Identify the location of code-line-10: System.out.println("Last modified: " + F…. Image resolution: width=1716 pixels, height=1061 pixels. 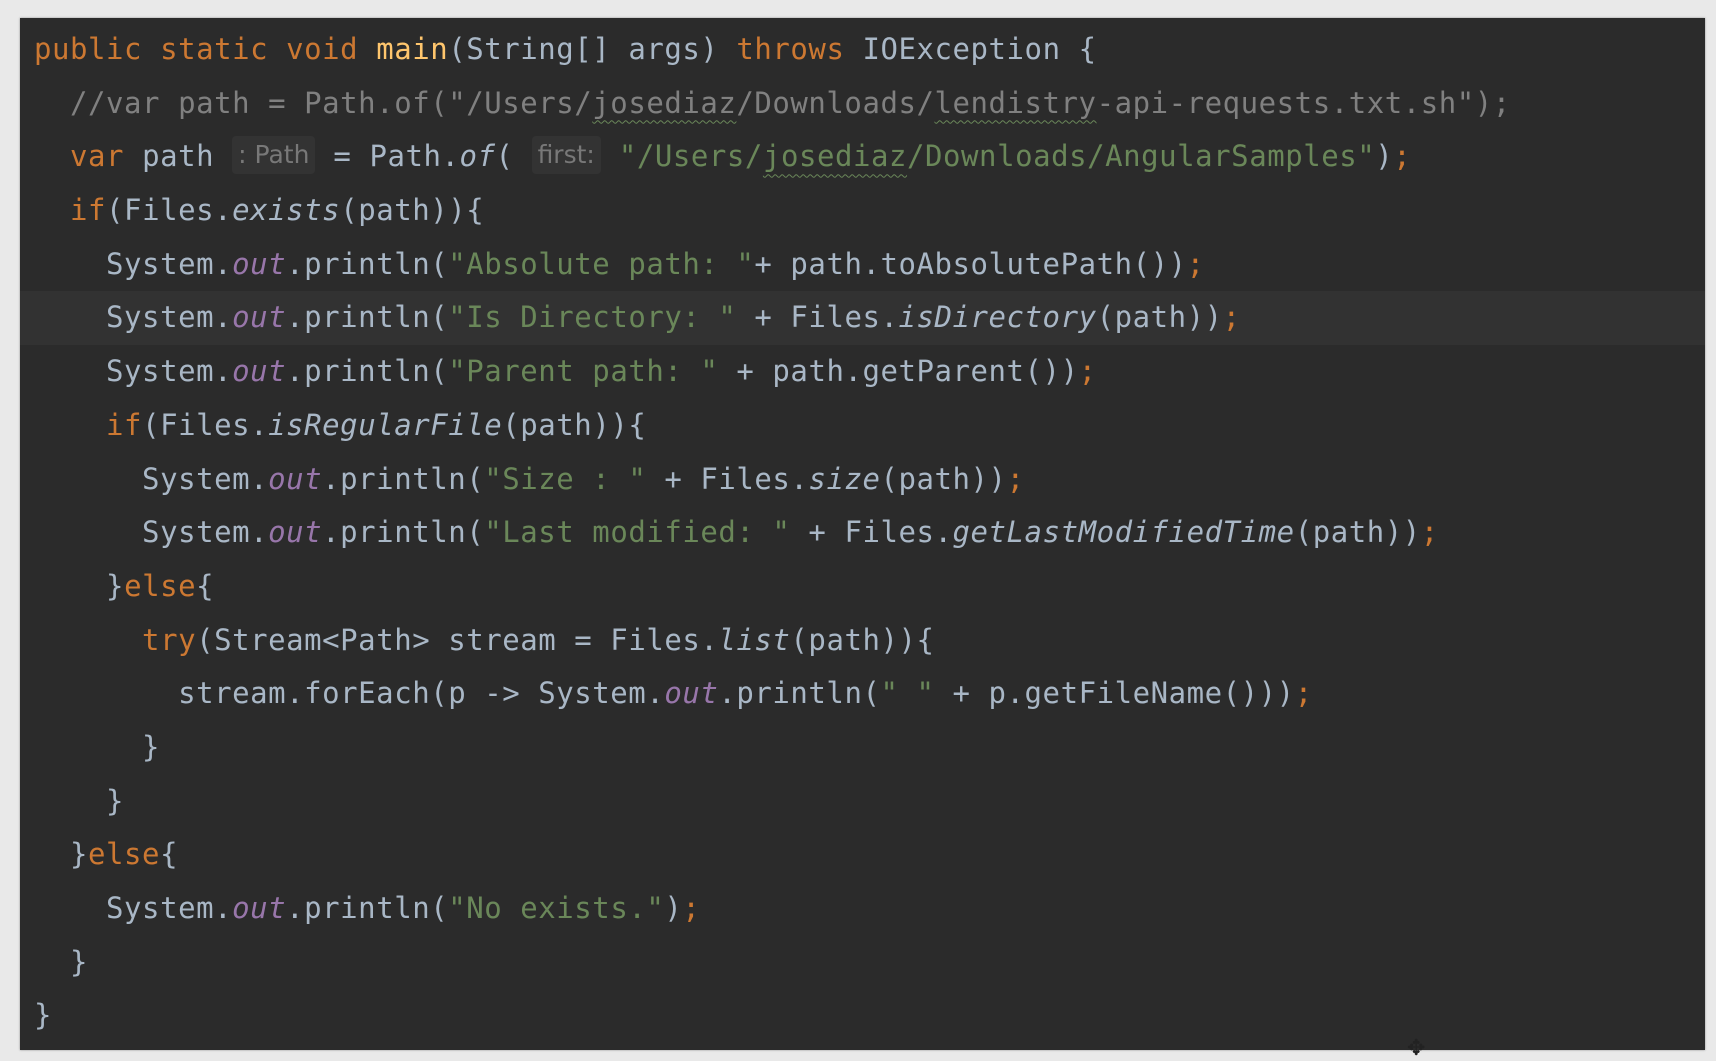
(772, 533).